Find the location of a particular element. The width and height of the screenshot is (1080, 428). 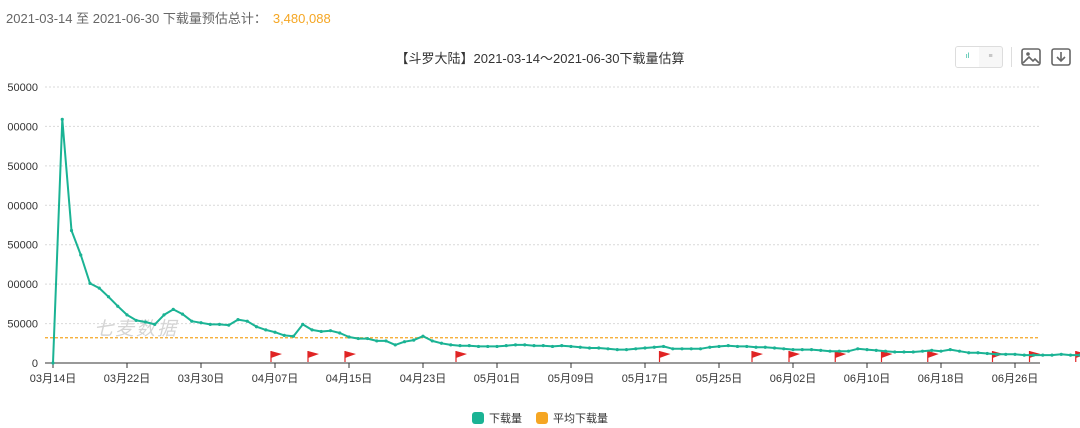

x-tick-label: 04月23日 is located at coordinates (423, 379).